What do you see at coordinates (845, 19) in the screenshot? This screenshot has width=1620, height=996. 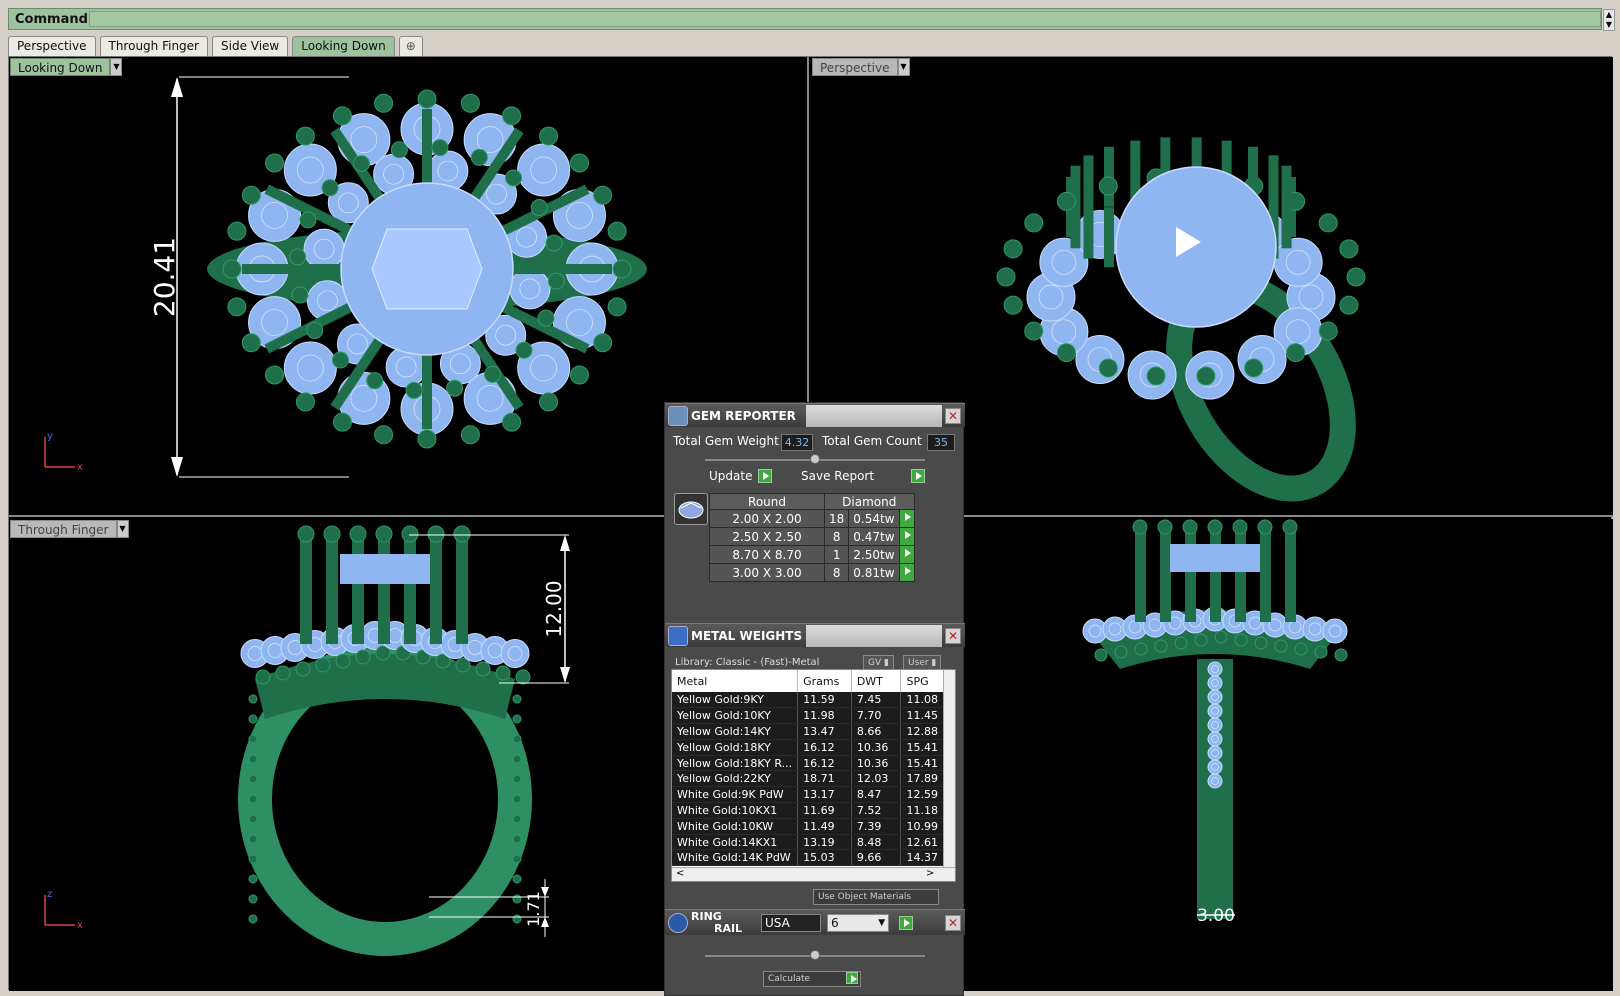 I see `command-input` at bounding box center [845, 19].